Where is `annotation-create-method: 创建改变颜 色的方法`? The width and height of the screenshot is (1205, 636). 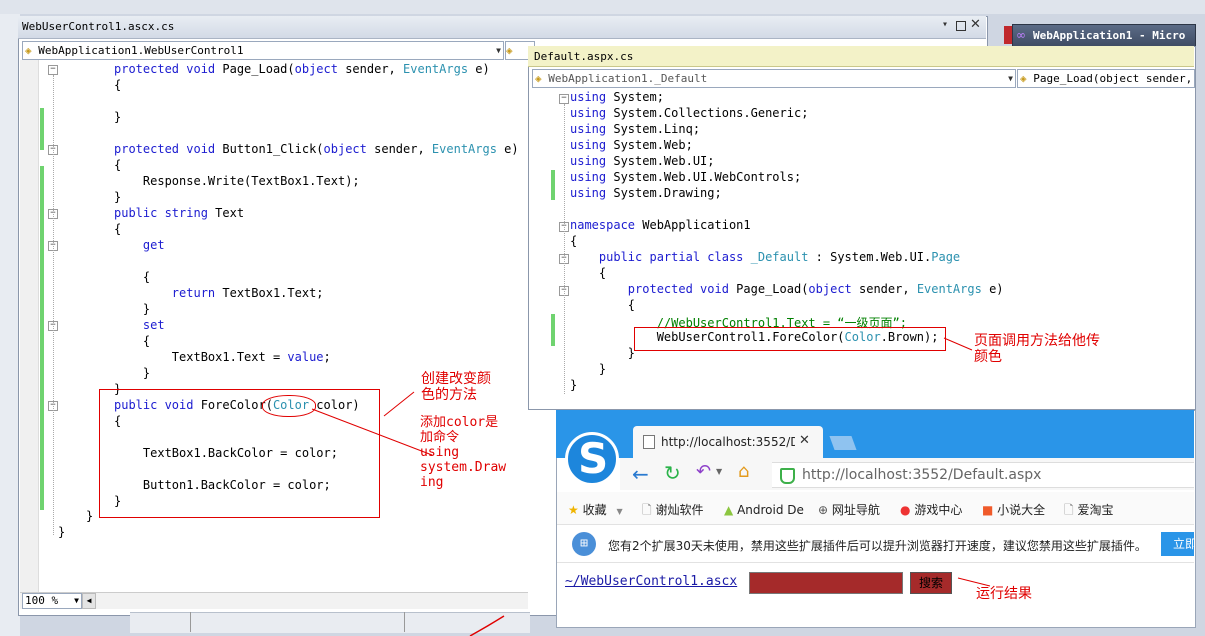
annotation-create-method: 创建改变颜 色的方法 is located at coordinates (456, 387).